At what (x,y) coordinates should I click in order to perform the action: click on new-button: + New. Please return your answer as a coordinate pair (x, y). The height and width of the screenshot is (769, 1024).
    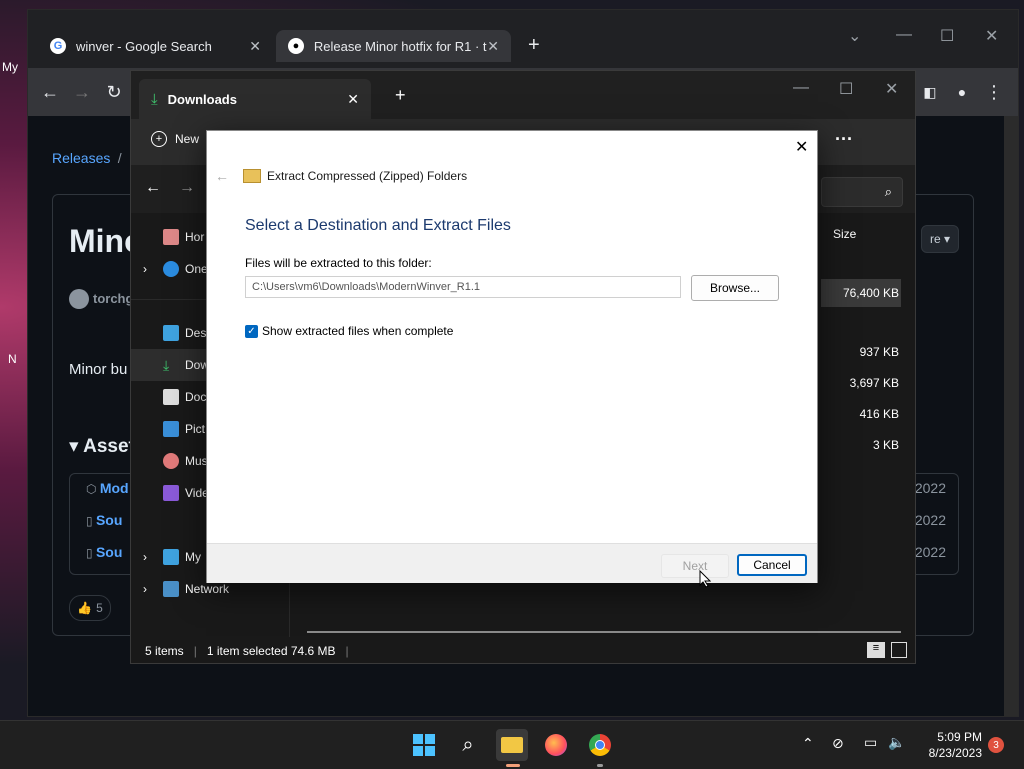
    Looking at the image, I should click on (175, 139).